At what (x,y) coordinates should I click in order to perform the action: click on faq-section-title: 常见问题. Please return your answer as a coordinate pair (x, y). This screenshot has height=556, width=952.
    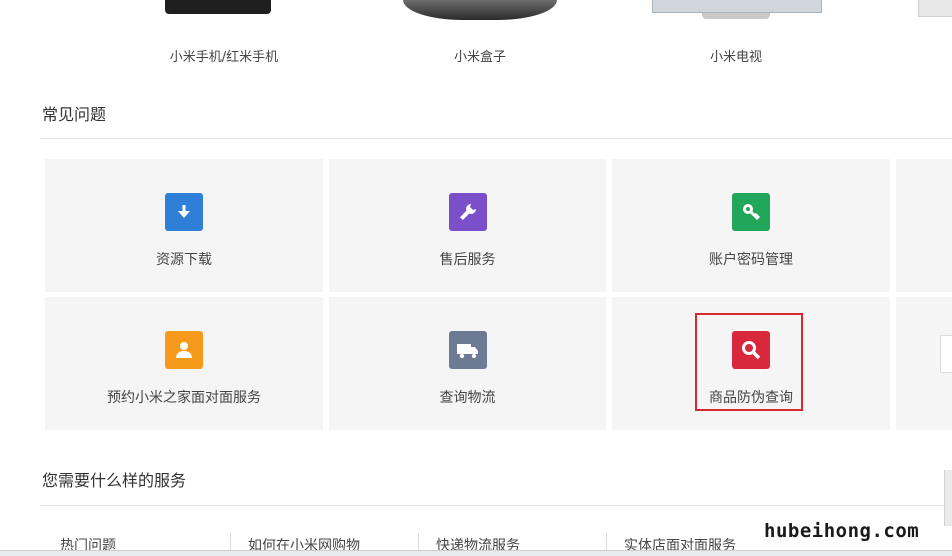
    Looking at the image, I should click on (74, 114).